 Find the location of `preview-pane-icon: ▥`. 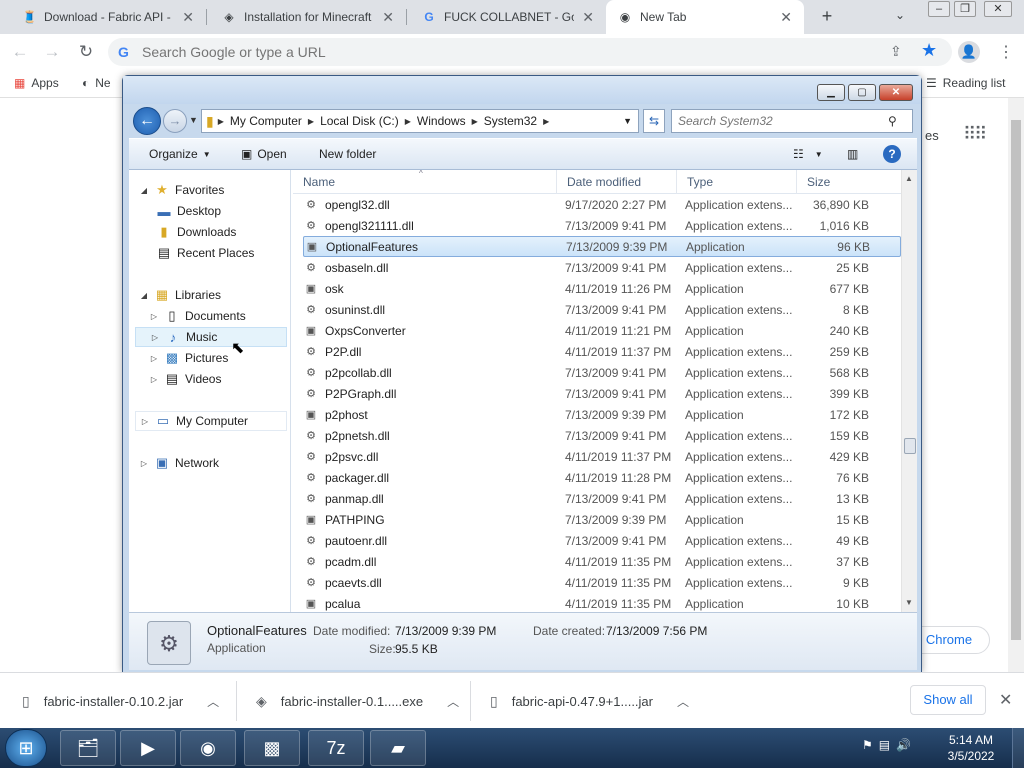

preview-pane-icon: ▥ is located at coordinates (852, 154).